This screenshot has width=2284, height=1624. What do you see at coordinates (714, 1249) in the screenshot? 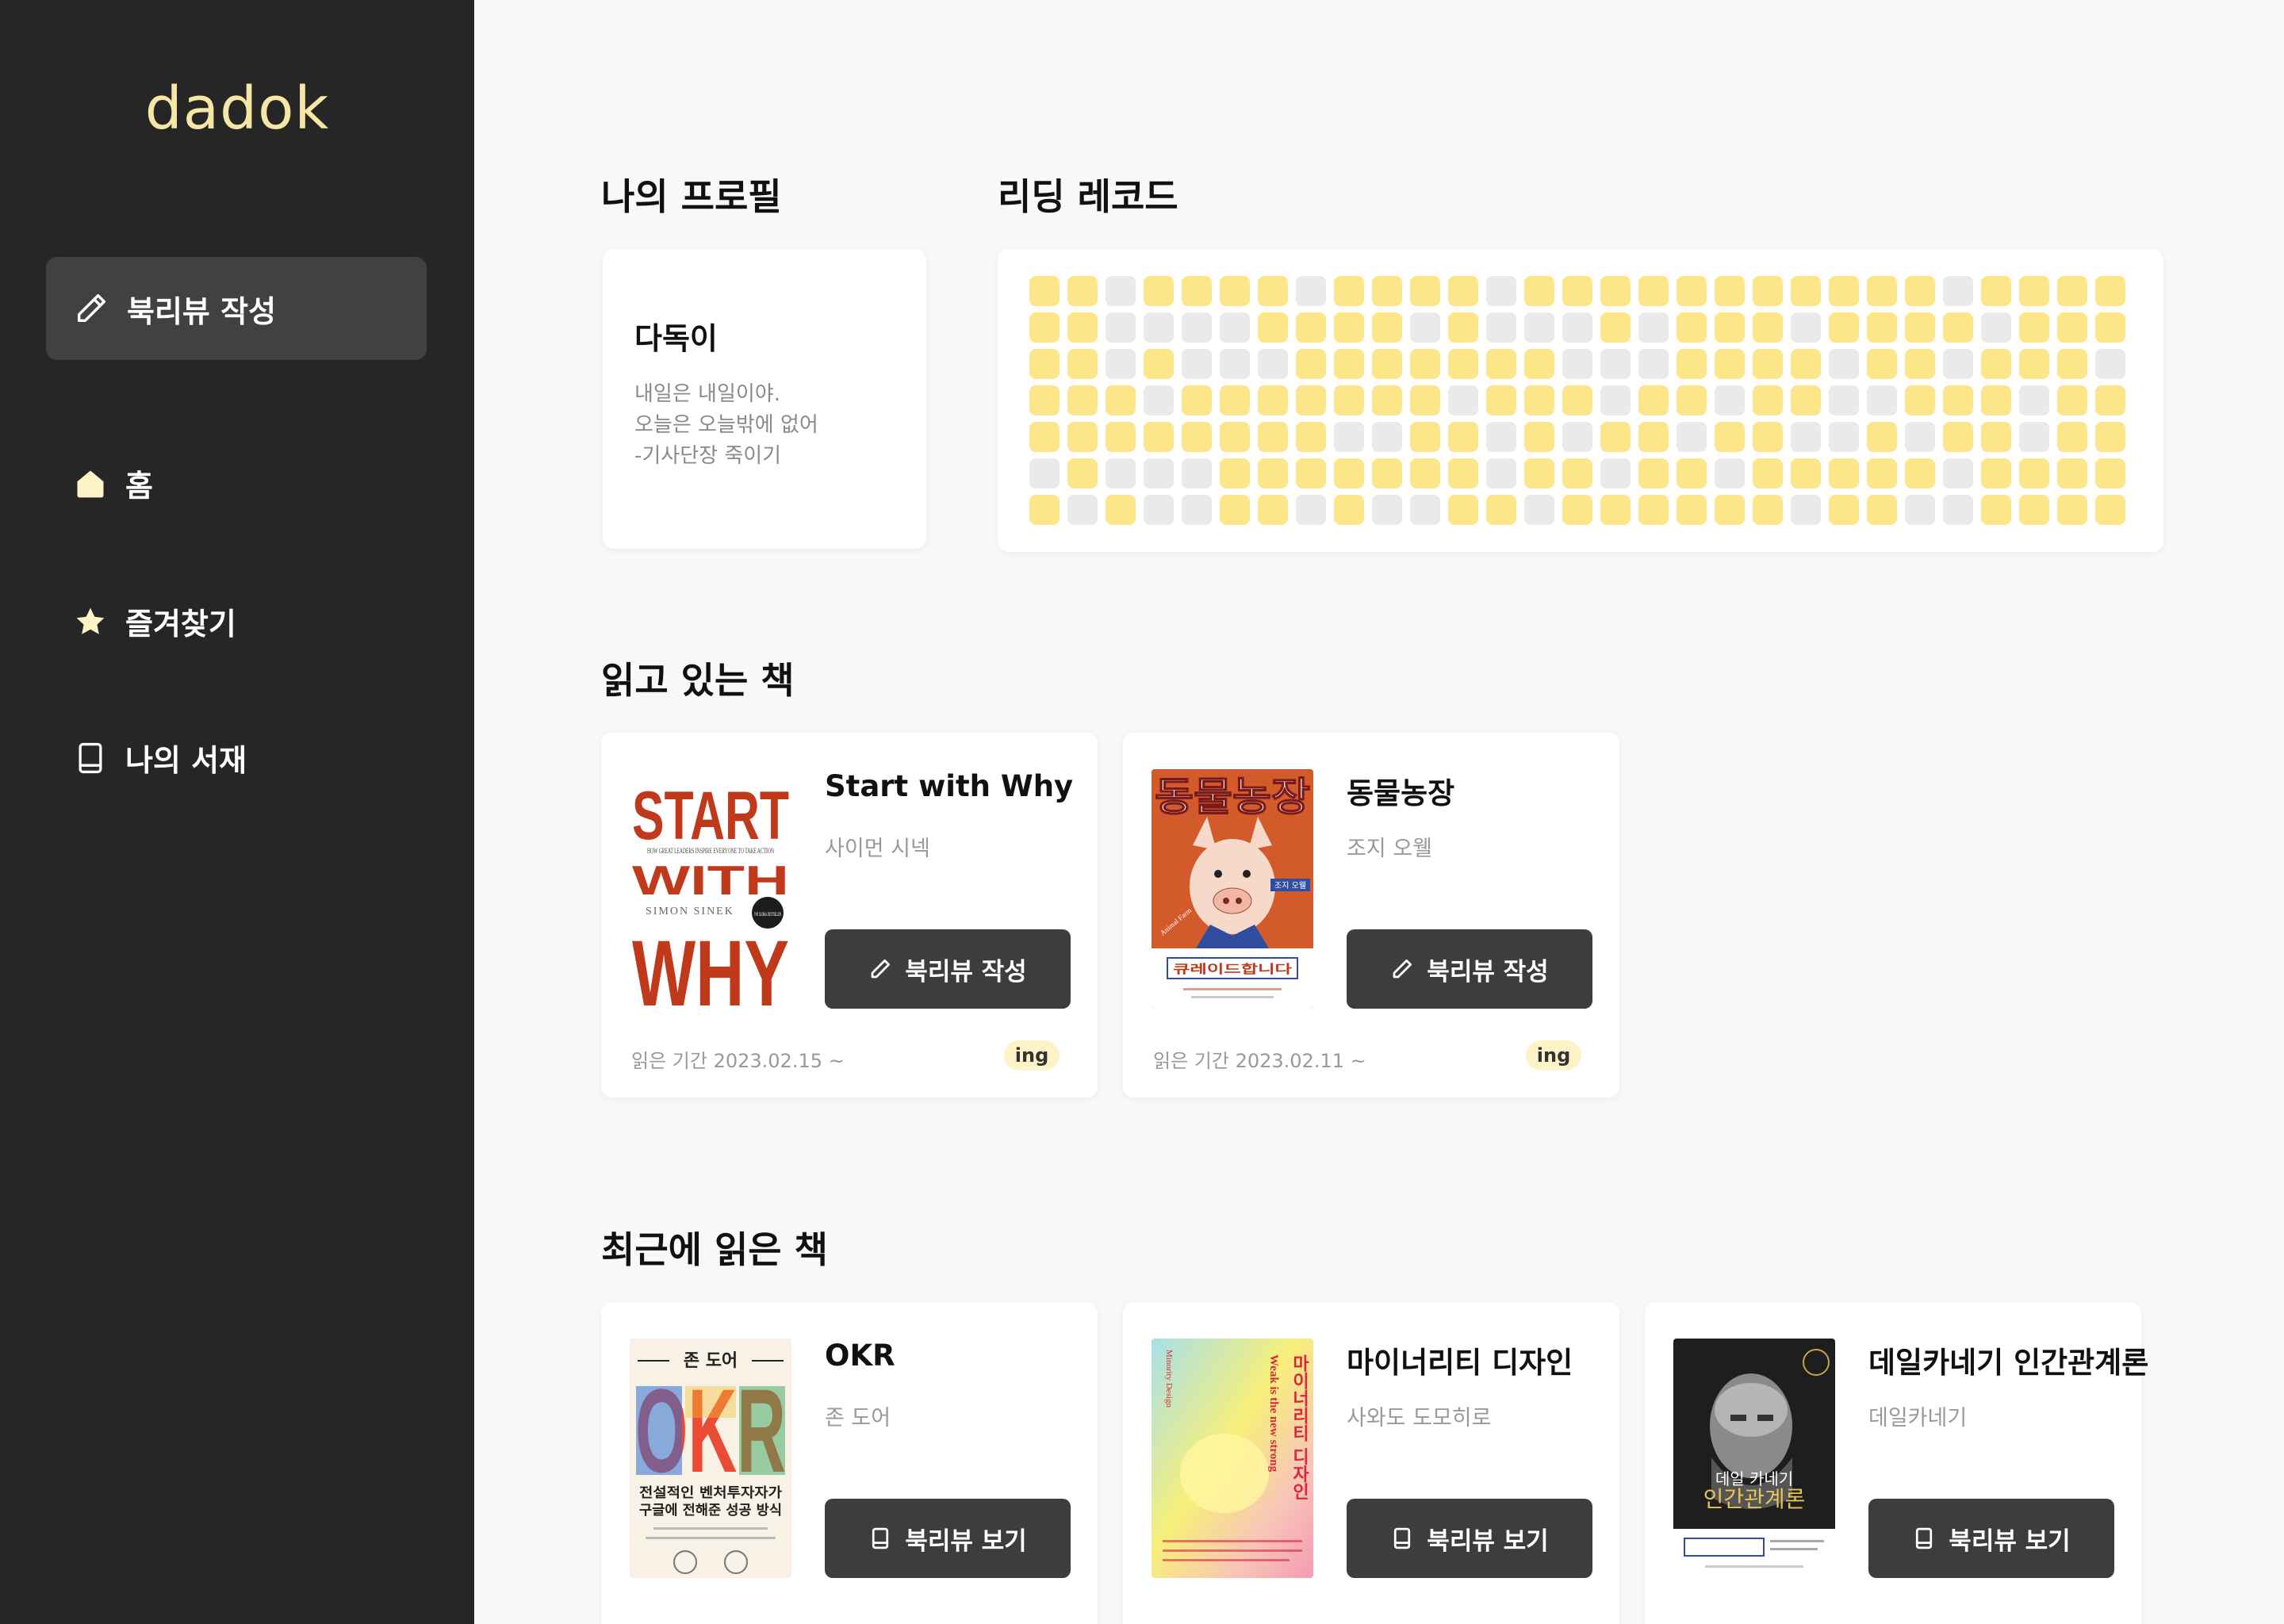
I see `recent-section-title: 최근에 읽은 책` at bounding box center [714, 1249].